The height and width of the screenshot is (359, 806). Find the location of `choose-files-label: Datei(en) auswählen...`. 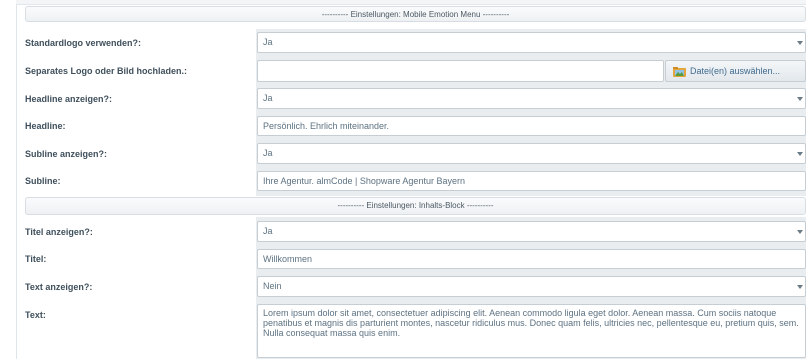

choose-files-label: Datei(en) auswählen... is located at coordinates (735, 71).